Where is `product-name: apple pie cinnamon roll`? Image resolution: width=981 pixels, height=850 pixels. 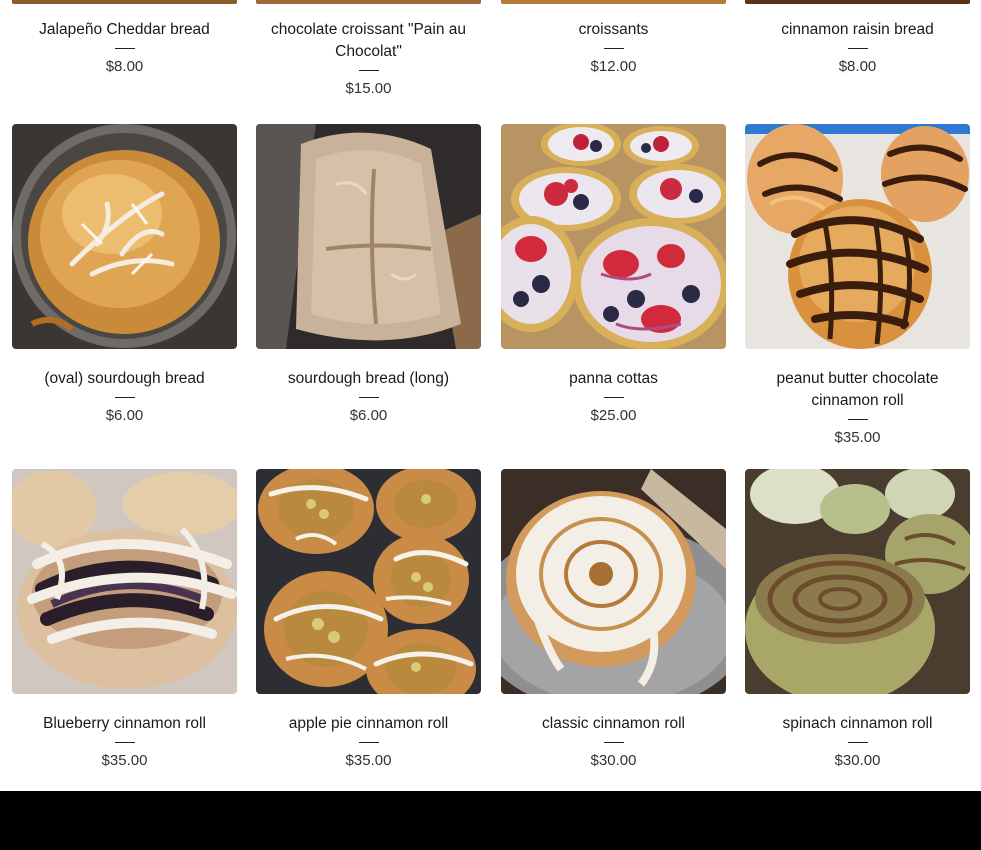
product-name: apple pie cinnamon roll is located at coordinates (368, 724).